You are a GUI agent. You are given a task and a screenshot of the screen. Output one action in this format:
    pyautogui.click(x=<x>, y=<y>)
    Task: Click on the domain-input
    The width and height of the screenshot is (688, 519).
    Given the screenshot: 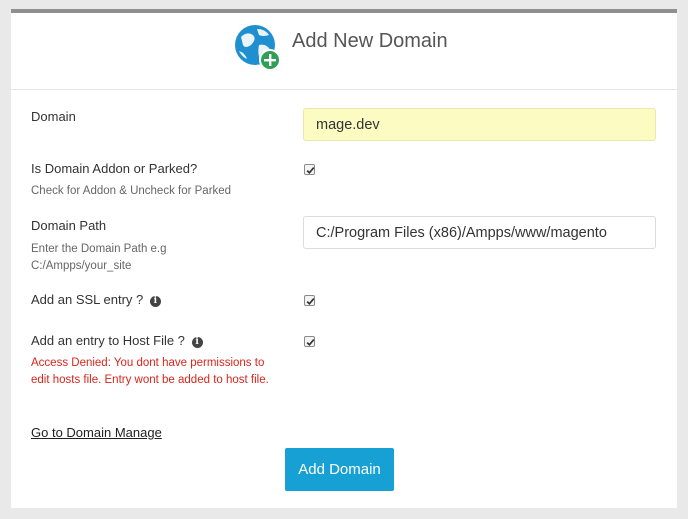 What is the action you would take?
    pyautogui.click(x=479, y=124)
    